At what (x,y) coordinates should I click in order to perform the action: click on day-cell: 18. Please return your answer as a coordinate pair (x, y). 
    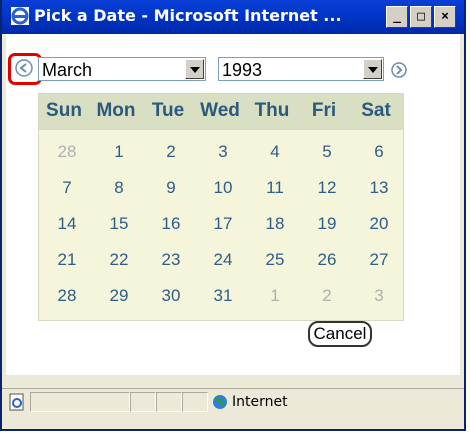
    Looking at the image, I should click on (275, 224).